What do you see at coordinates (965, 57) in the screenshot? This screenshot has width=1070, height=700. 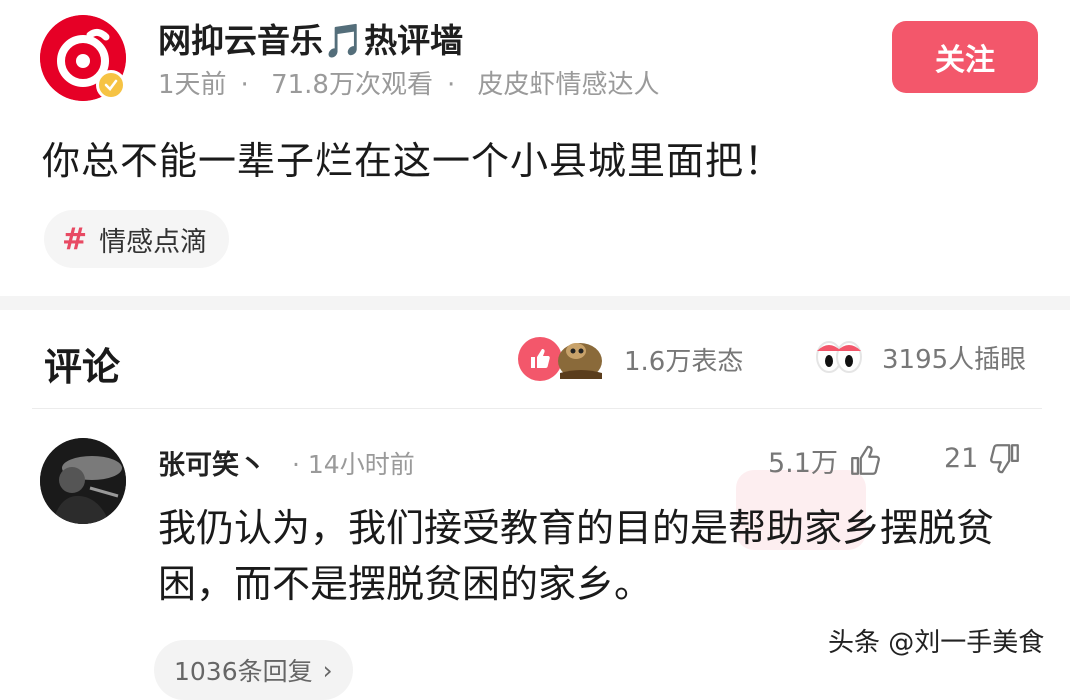 I see `follow-button: 关注` at bounding box center [965, 57].